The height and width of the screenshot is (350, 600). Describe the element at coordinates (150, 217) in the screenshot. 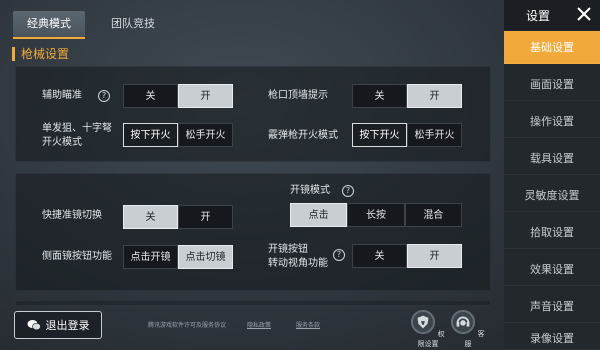

I see `quick-switch-off: 关` at that location.